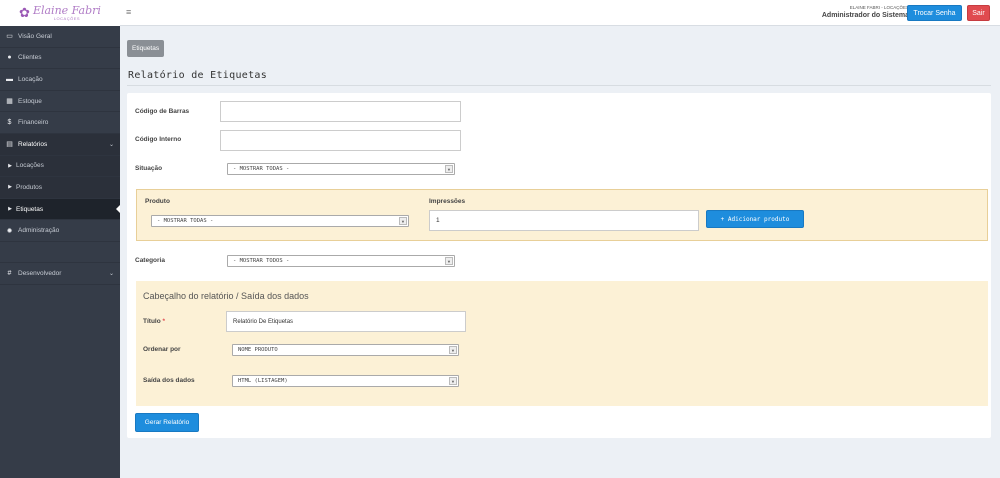  Describe the element at coordinates (35, 36) in the screenshot. I see `sidebar-item-label: Visão Geral` at that location.